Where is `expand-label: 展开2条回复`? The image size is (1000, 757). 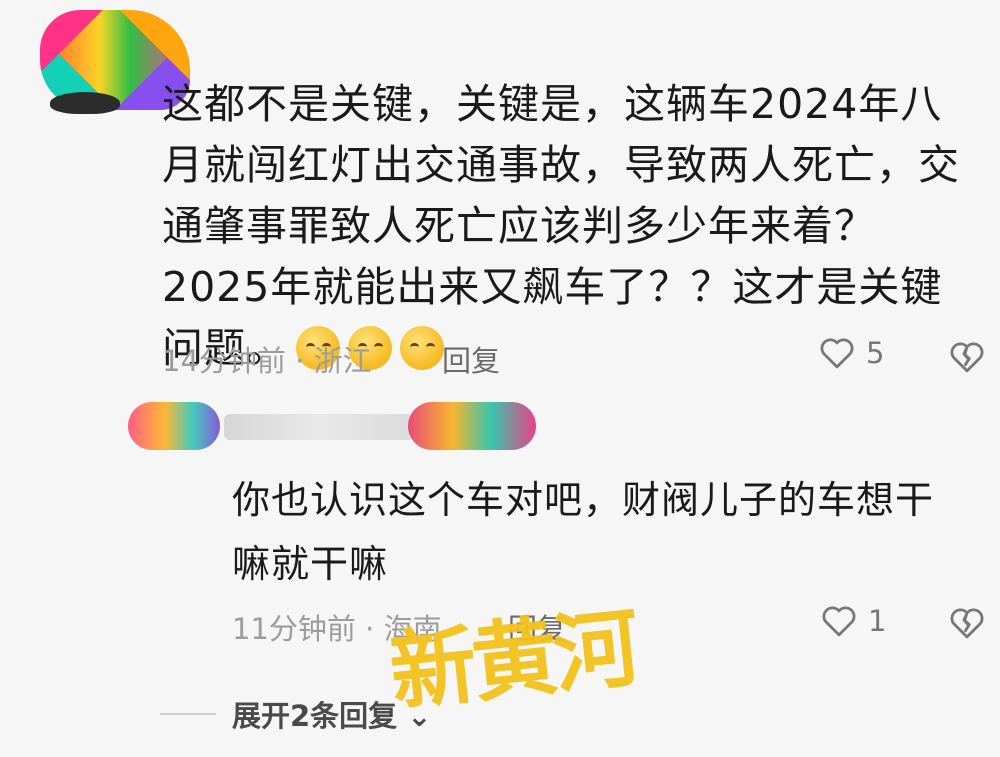
expand-label: 展开2条回复 is located at coordinates (315, 716).